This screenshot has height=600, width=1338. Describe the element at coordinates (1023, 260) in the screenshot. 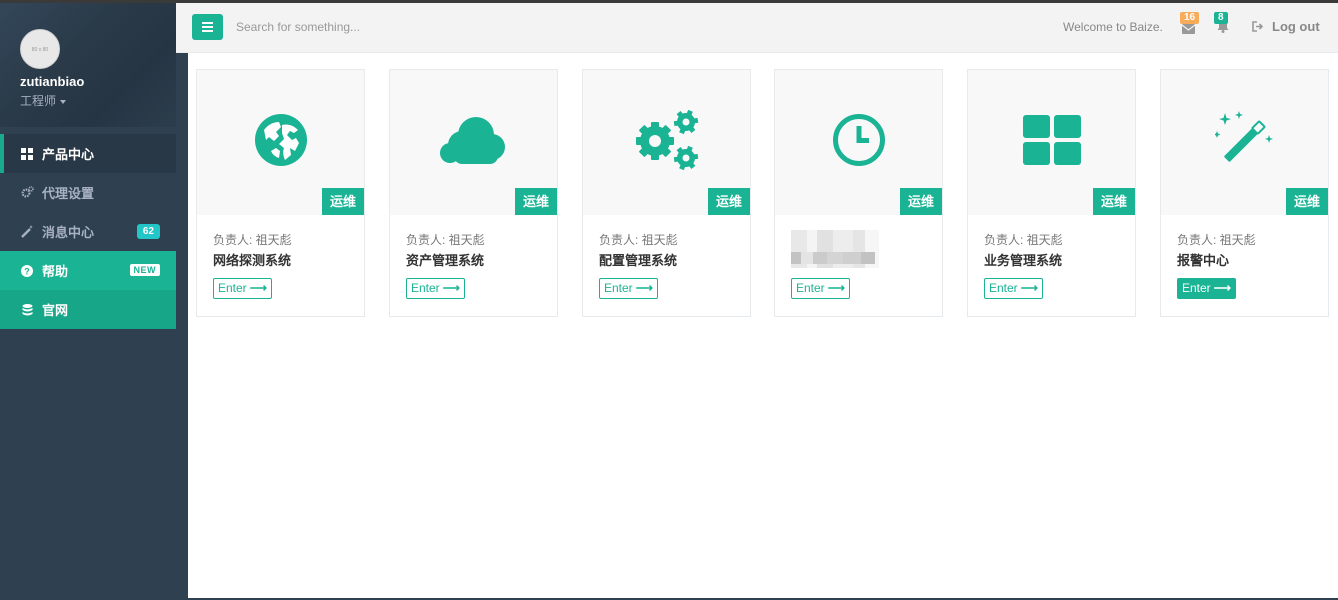

I see `card-title: 业务管理系统` at that location.